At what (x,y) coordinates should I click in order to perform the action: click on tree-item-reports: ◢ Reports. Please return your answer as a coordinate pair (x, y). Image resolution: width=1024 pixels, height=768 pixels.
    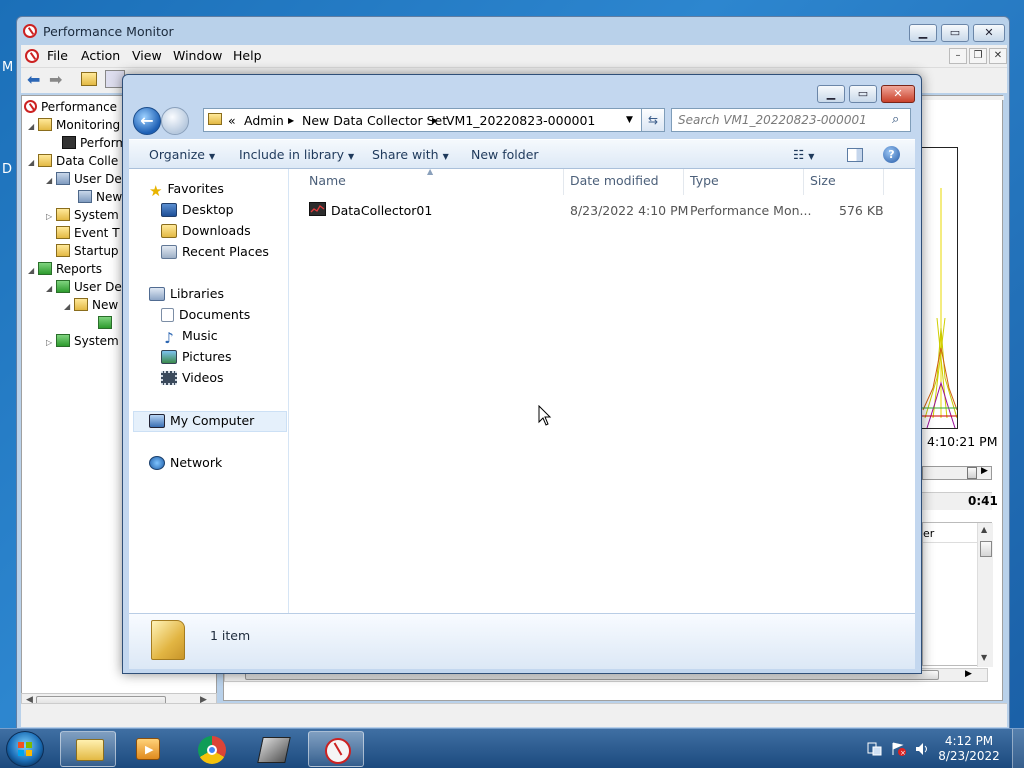
    Looking at the image, I should click on (65, 269).